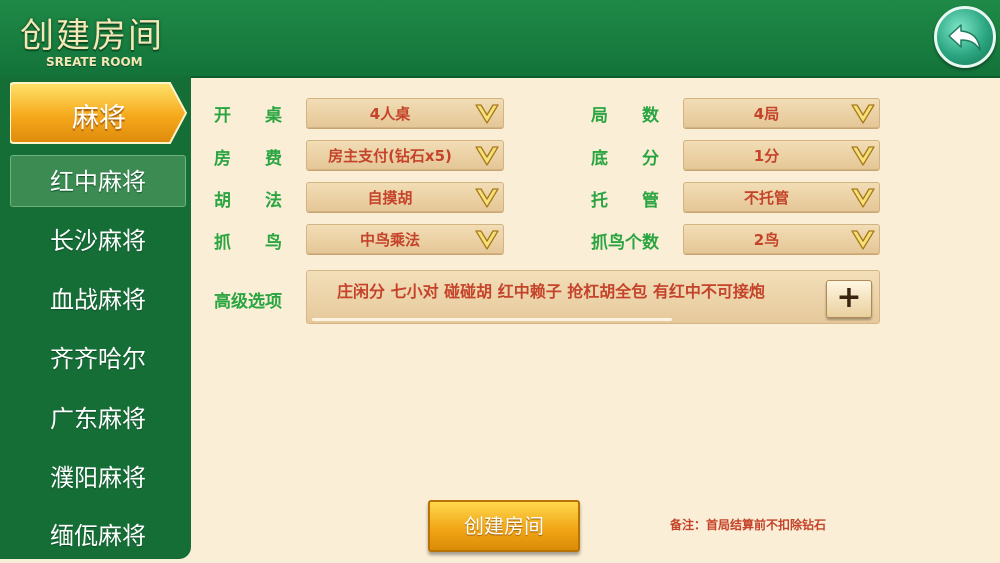 This screenshot has width=1000, height=563. I want to click on sidebar-item-changsha: 长沙麻将, so click(98, 241).